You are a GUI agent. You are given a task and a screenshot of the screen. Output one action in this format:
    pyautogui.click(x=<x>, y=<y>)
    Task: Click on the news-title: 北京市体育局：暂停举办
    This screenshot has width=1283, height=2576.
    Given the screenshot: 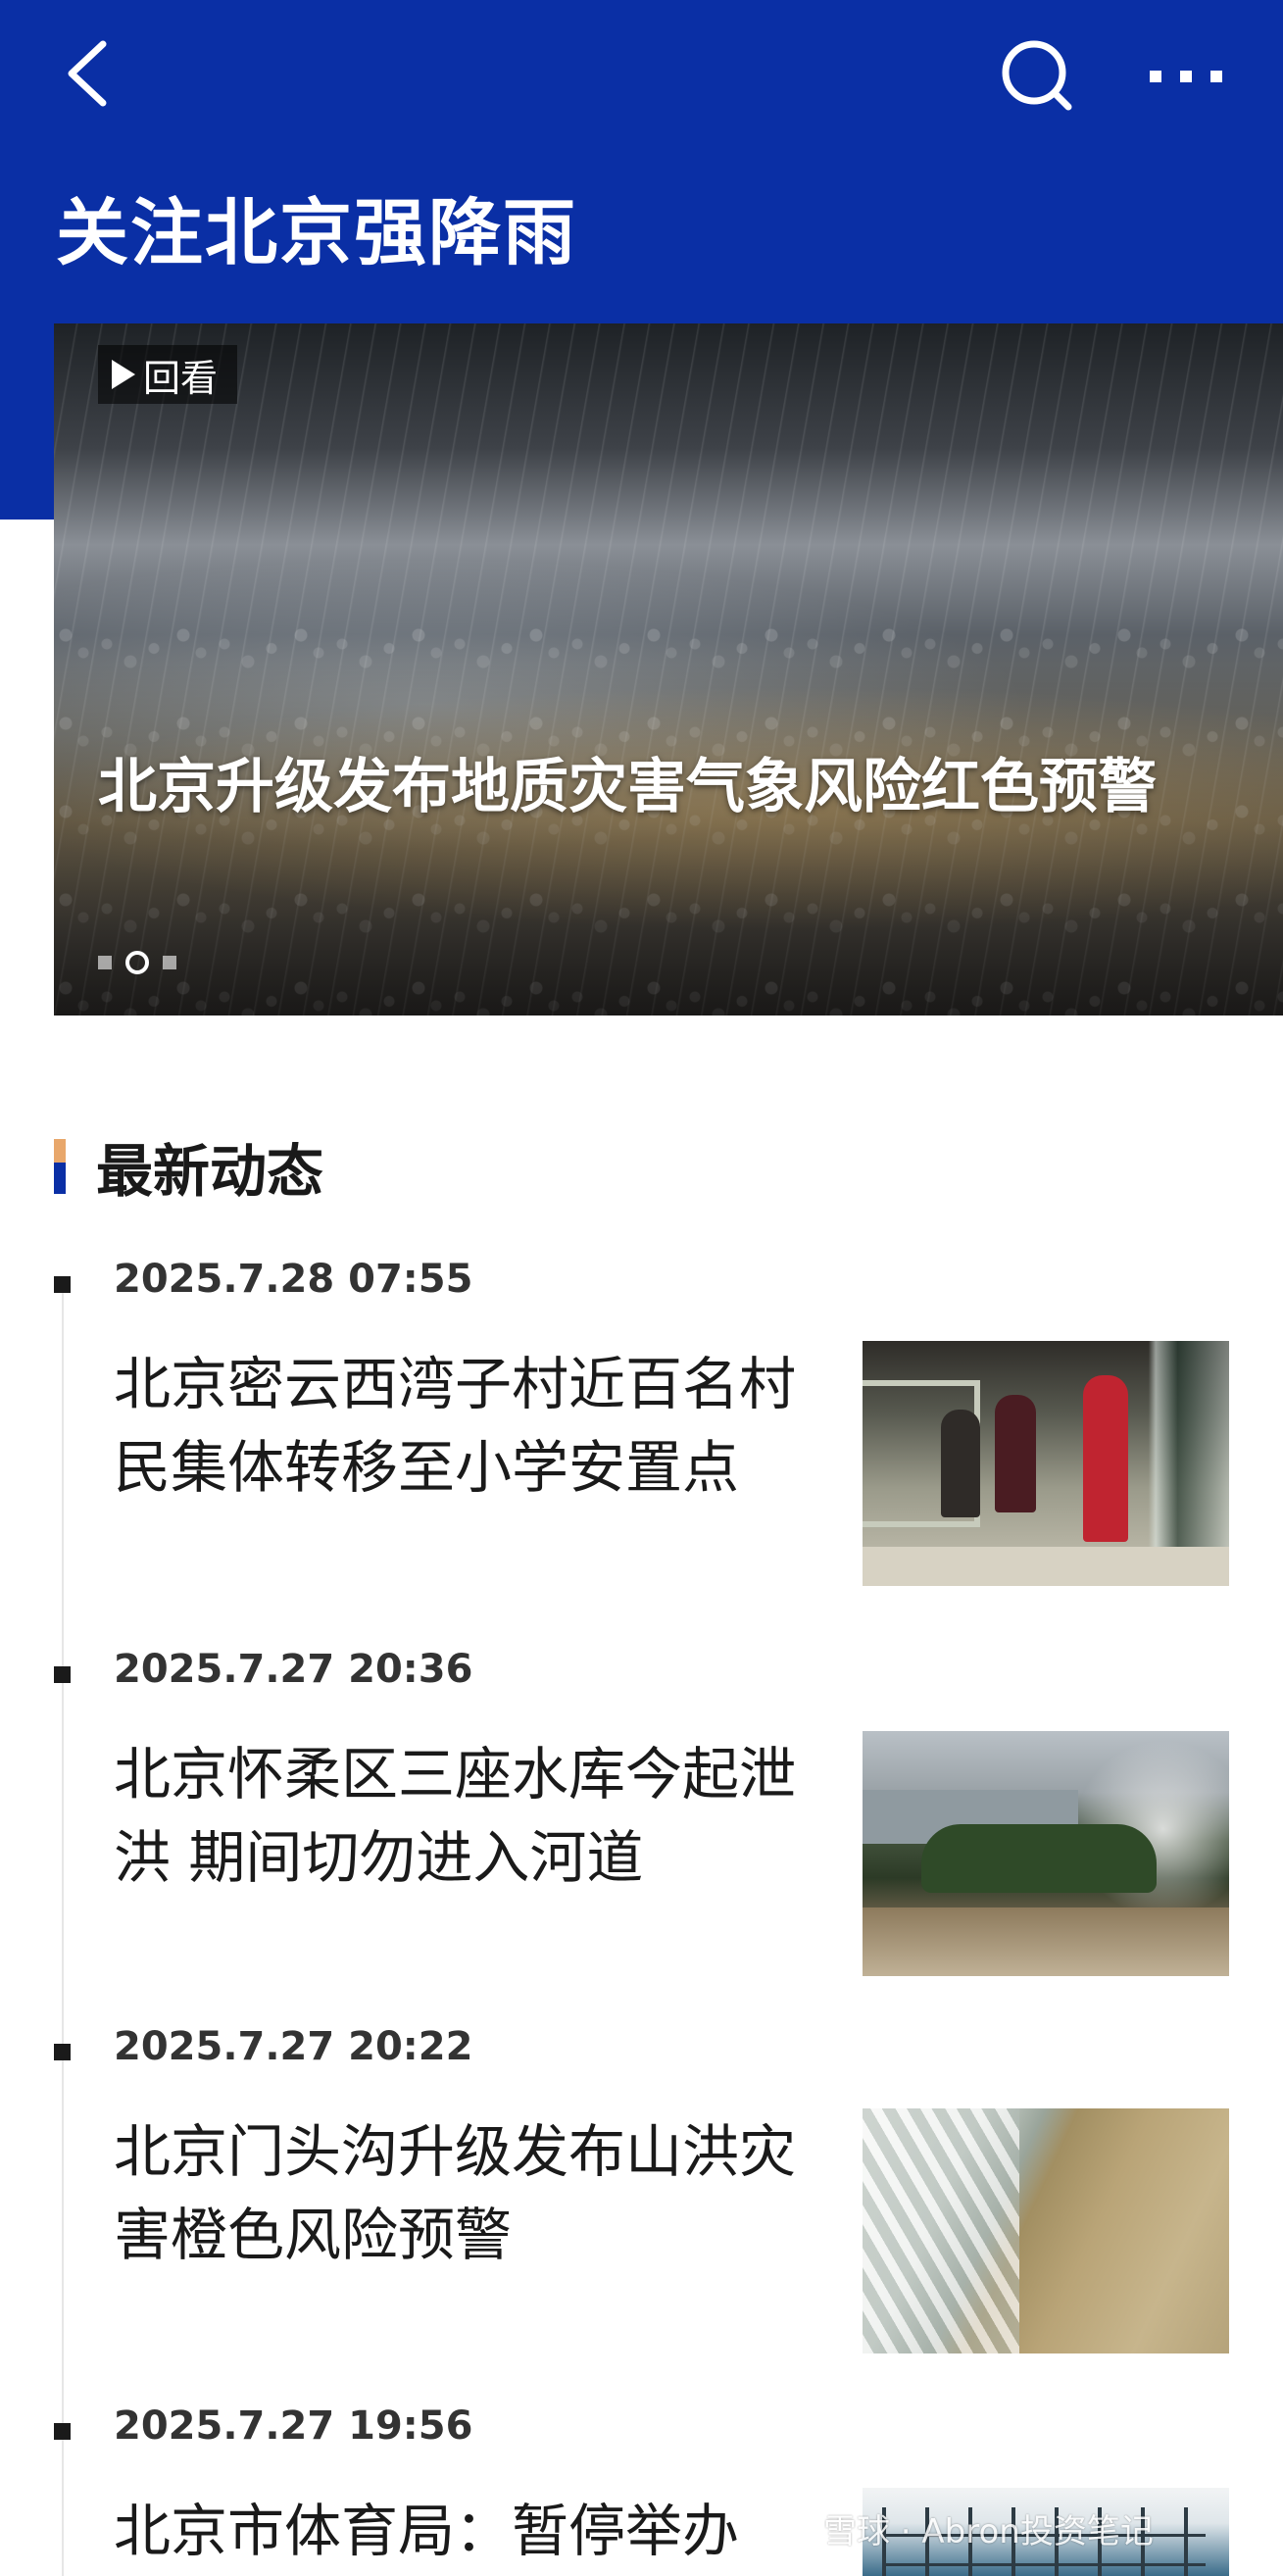 What is the action you would take?
    pyautogui.click(x=427, y=2531)
    